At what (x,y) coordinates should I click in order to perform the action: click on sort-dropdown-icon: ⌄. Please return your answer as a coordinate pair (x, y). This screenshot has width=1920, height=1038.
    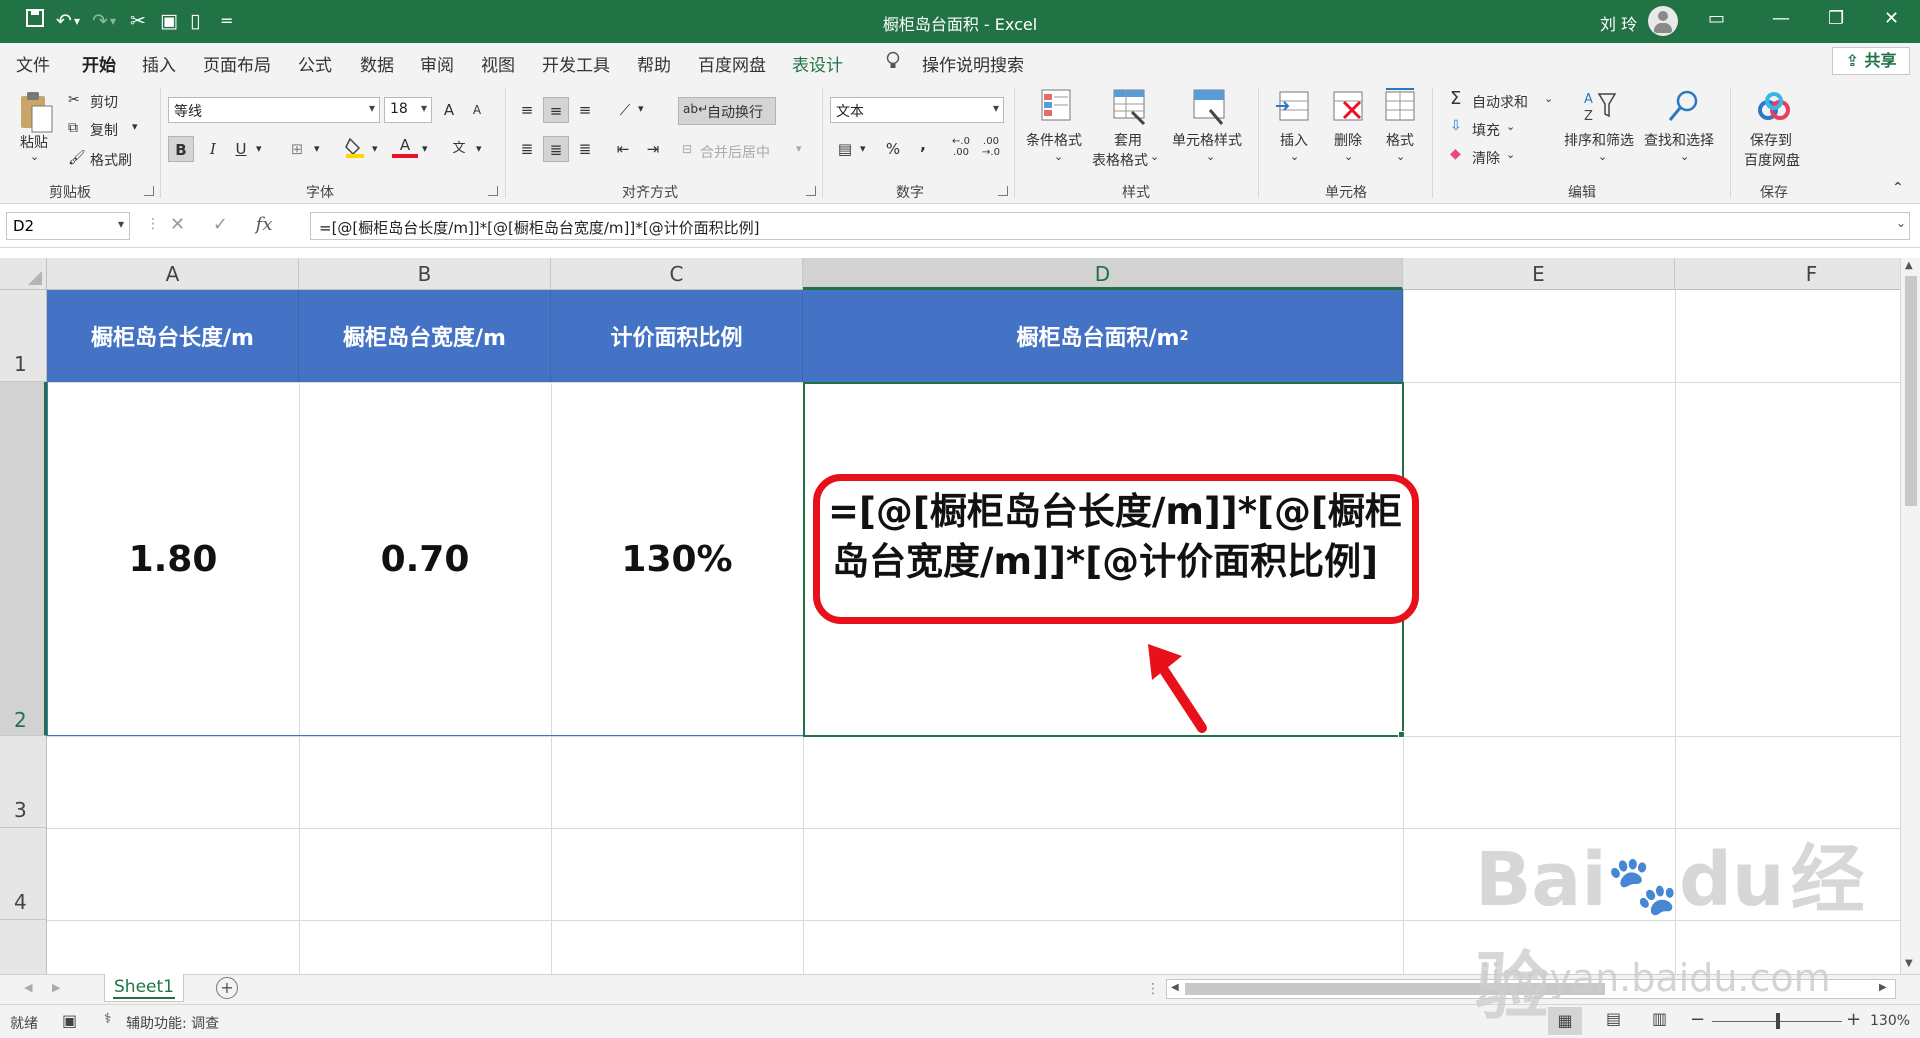
    Looking at the image, I should click on (1602, 156).